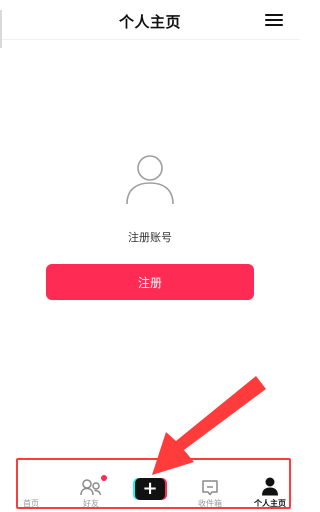  What do you see at coordinates (31, 486) in the screenshot?
I see `nav-item-home: 首页` at bounding box center [31, 486].